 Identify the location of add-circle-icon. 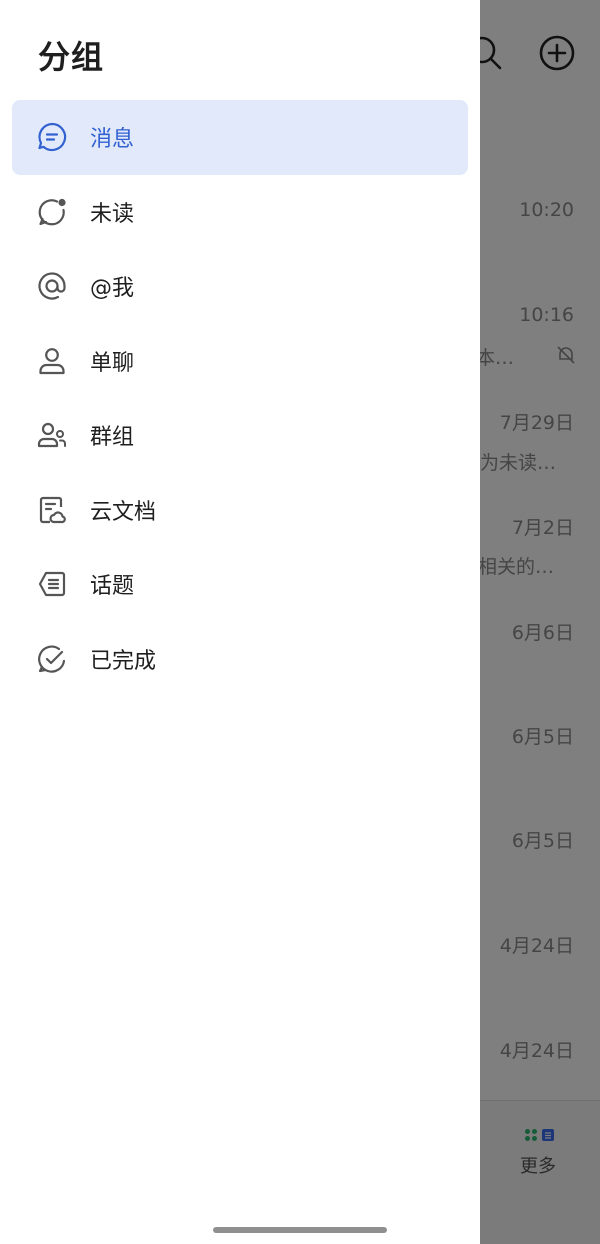
(557, 53).